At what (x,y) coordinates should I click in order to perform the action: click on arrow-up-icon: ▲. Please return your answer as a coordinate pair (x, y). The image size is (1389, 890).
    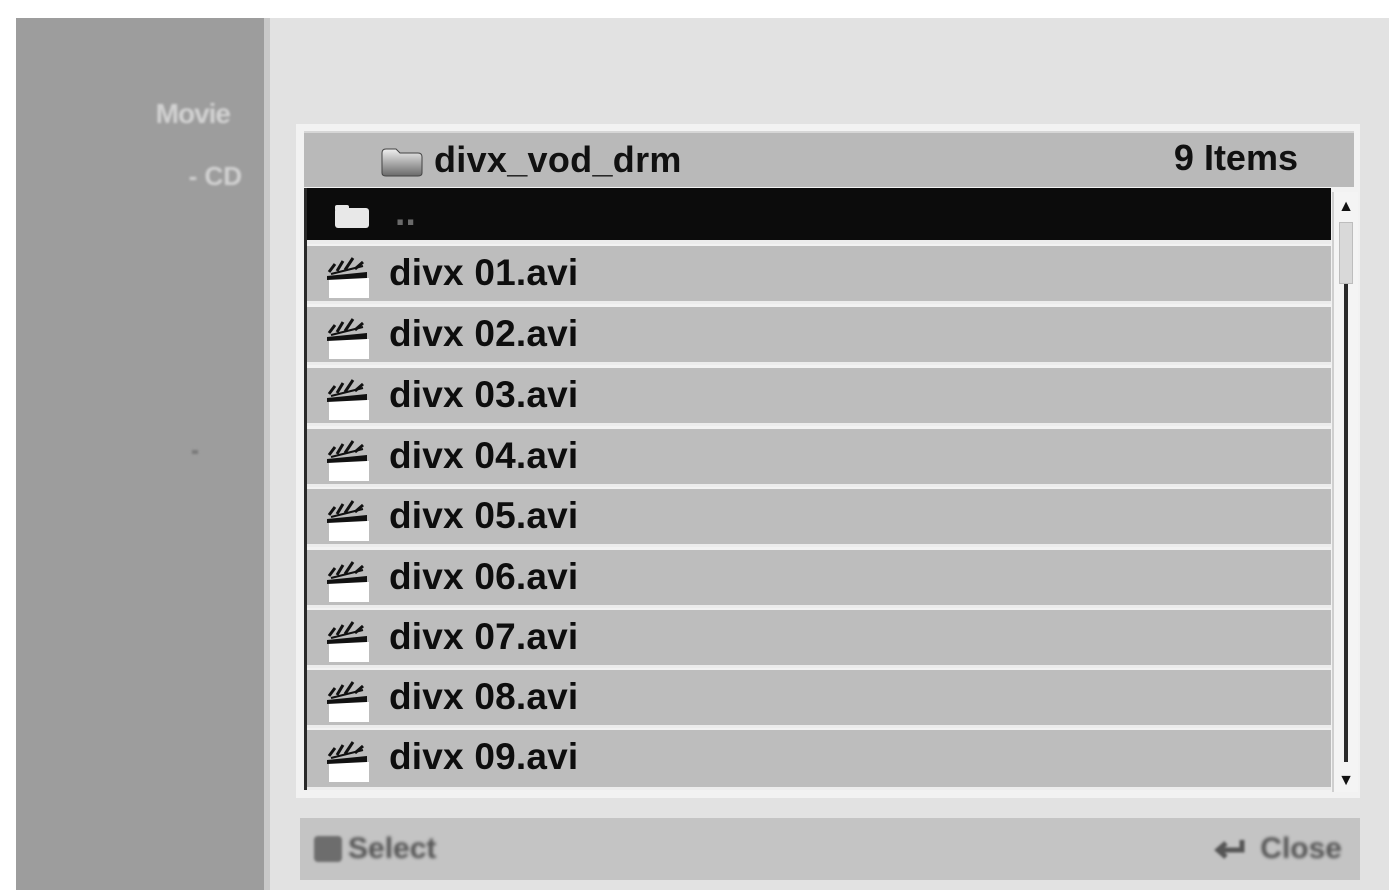
    Looking at the image, I should click on (1346, 207).